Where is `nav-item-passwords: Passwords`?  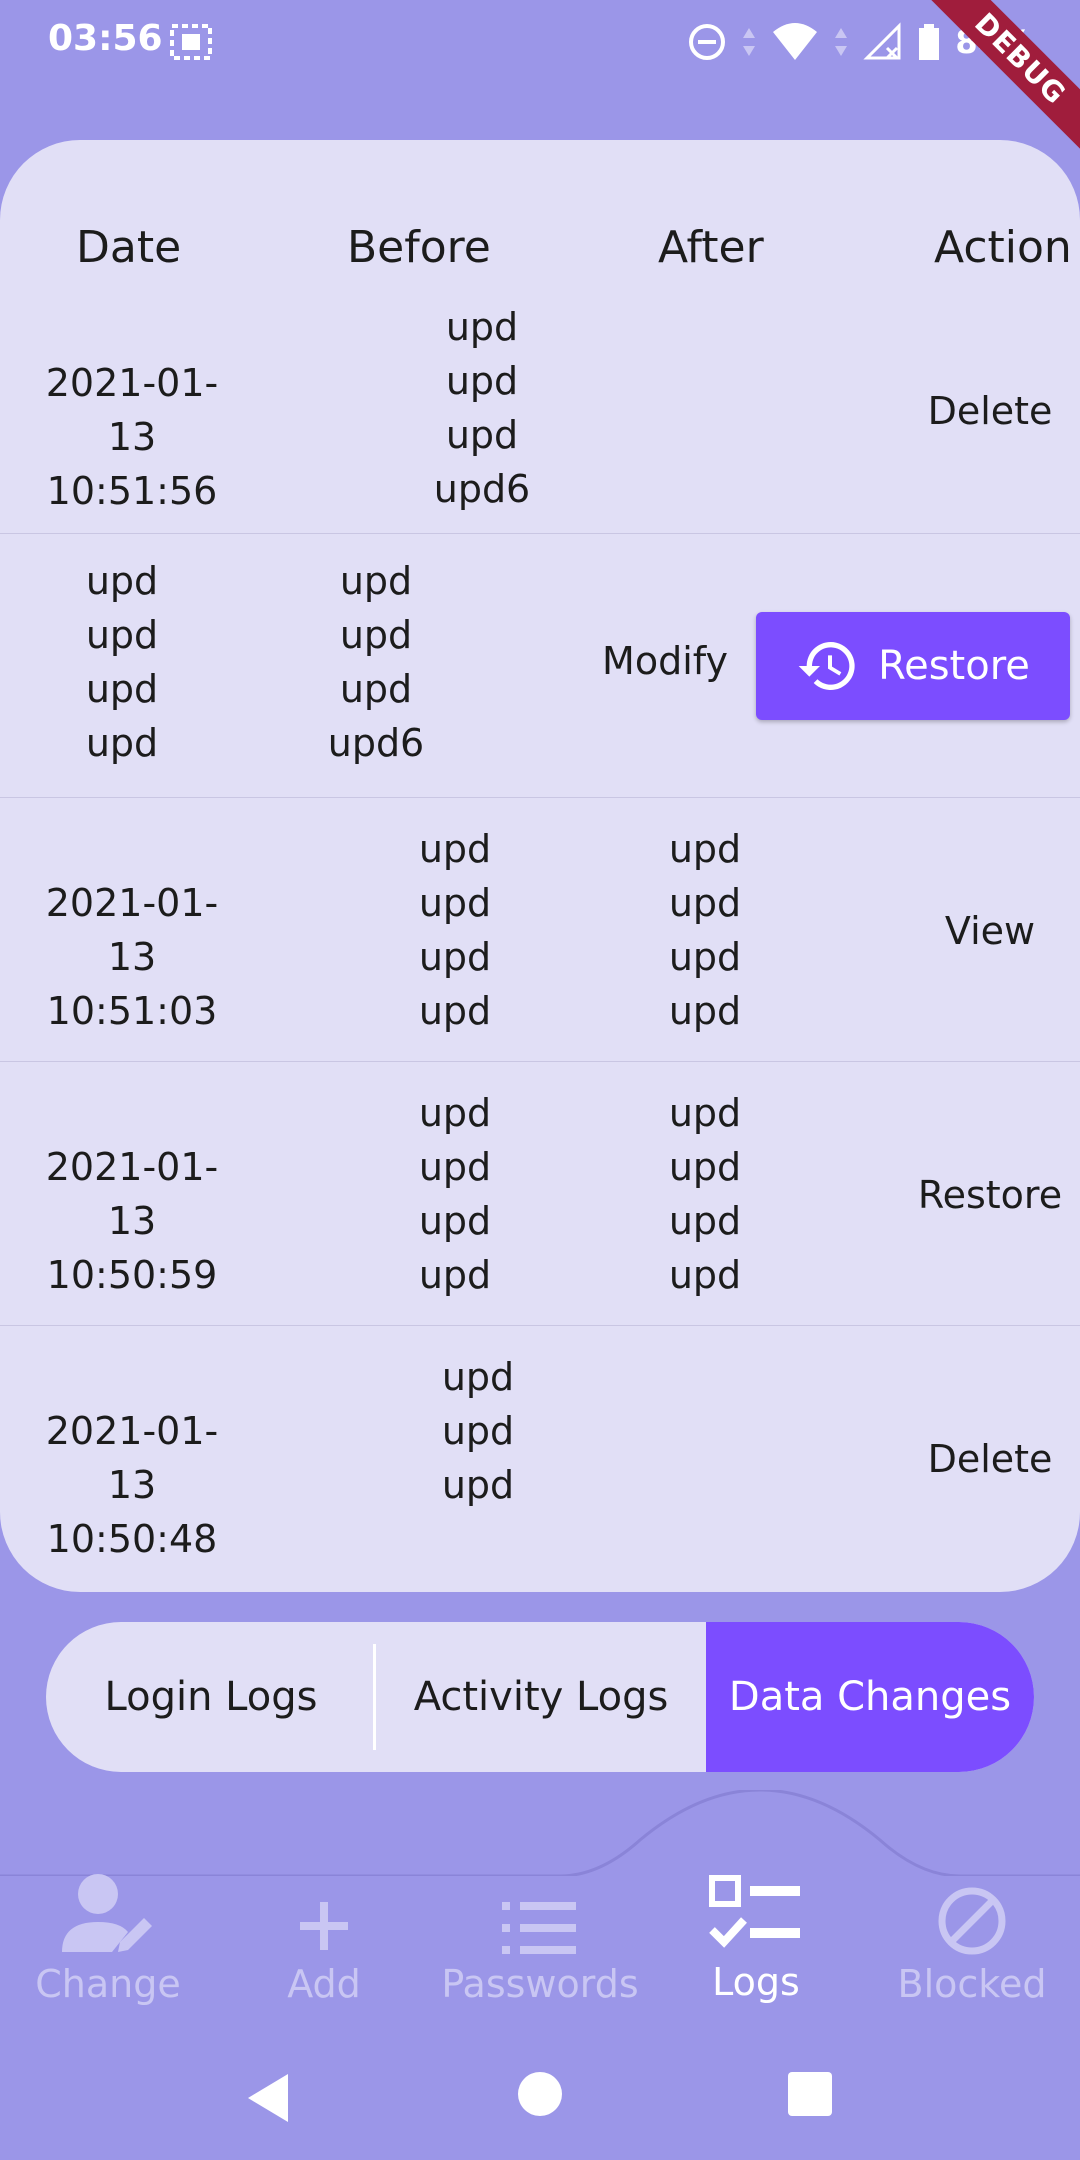
nav-item-passwords: Passwords is located at coordinates (540, 1940).